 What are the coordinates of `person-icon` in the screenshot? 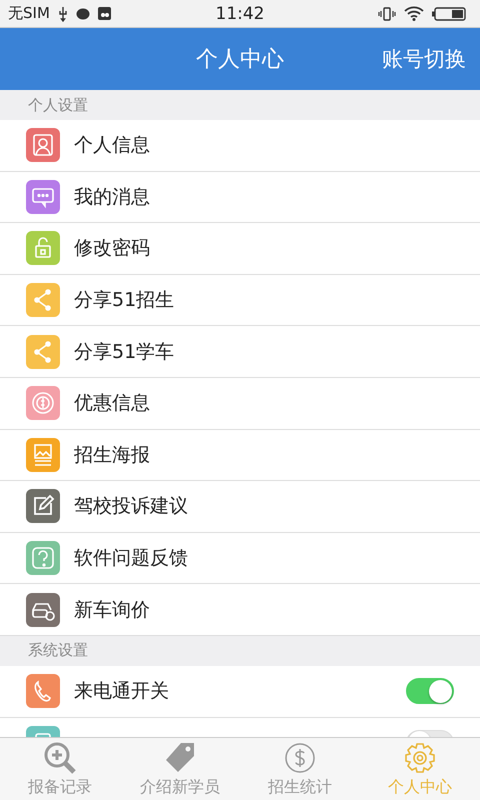 It's located at (43, 145).